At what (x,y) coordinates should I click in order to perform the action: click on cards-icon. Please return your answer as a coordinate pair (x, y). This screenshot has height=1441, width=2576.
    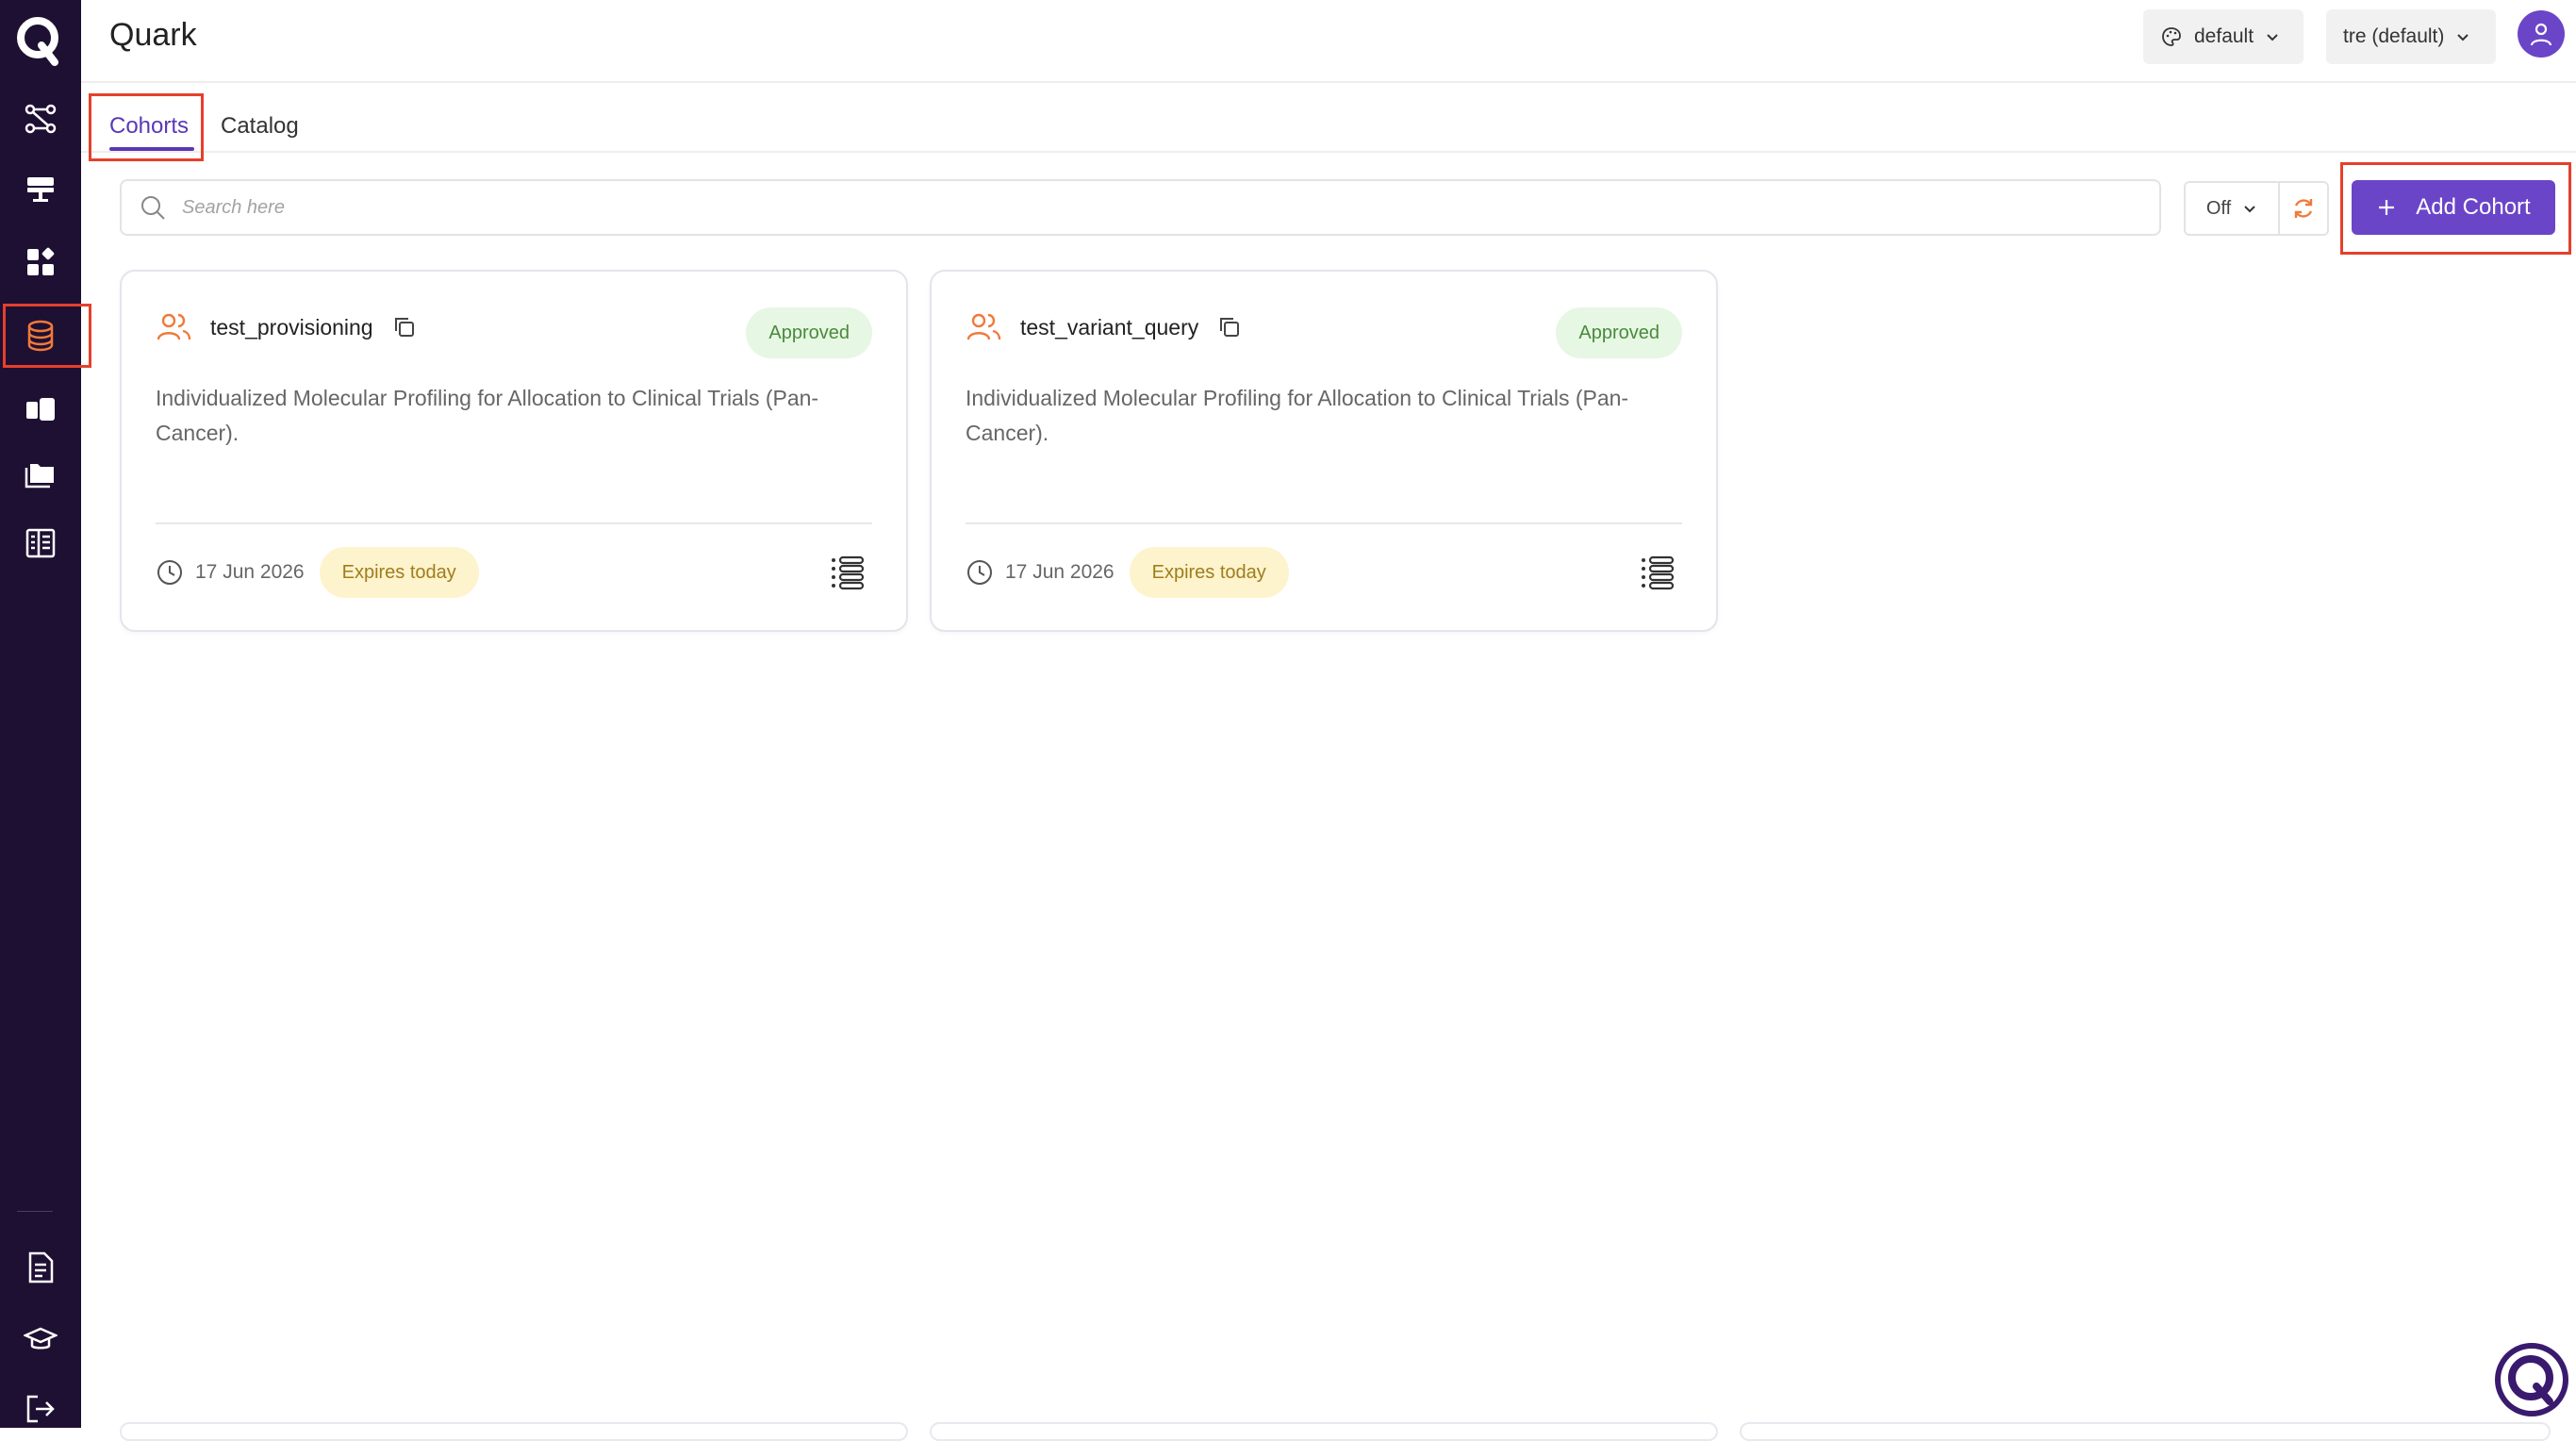
    Looking at the image, I should click on (40, 410).